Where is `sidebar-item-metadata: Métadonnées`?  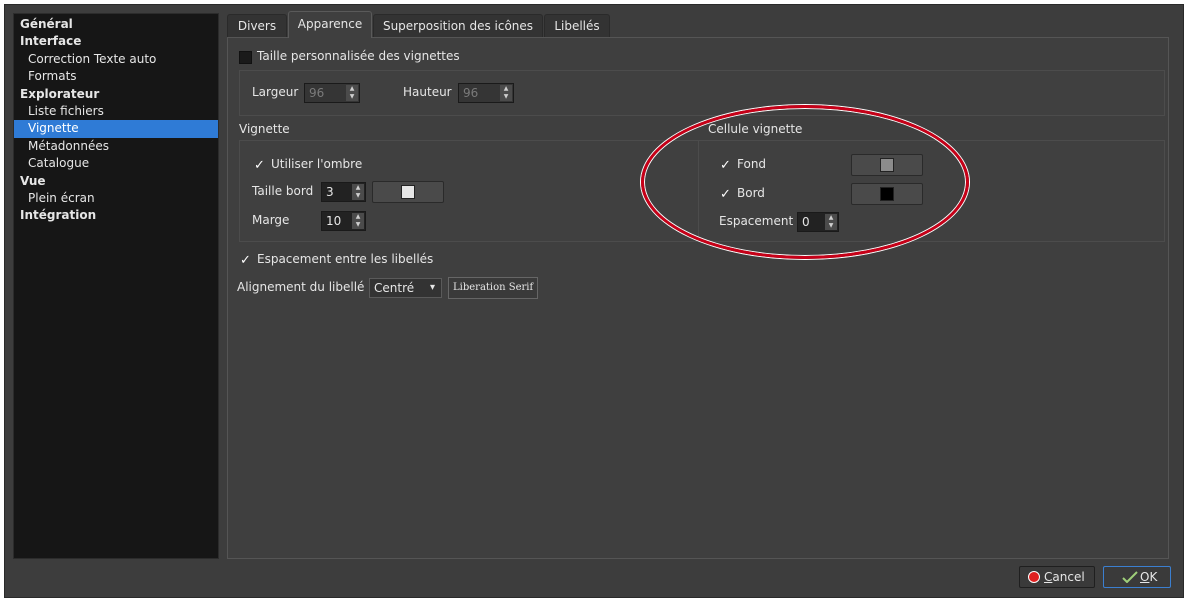
sidebar-item-metadata: Métadonnées is located at coordinates (116, 146).